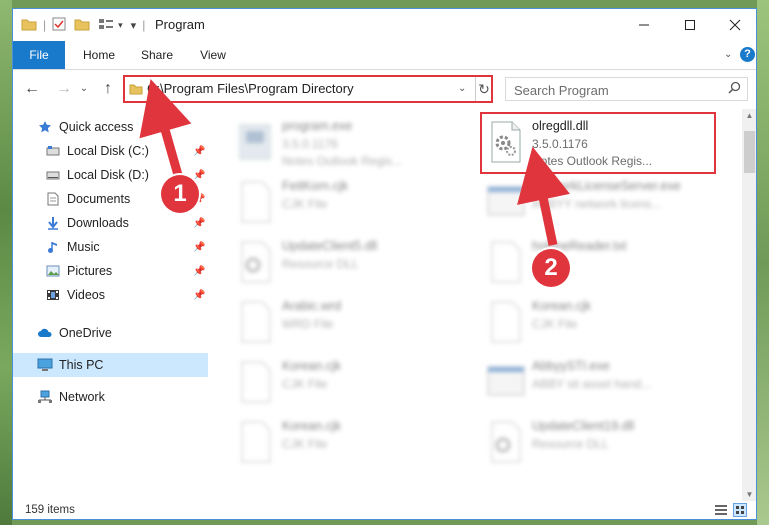 The width and height of the screenshot is (769, 525). What do you see at coordinates (29, 25) in the screenshot?
I see `folder-icon` at bounding box center [29, 25].